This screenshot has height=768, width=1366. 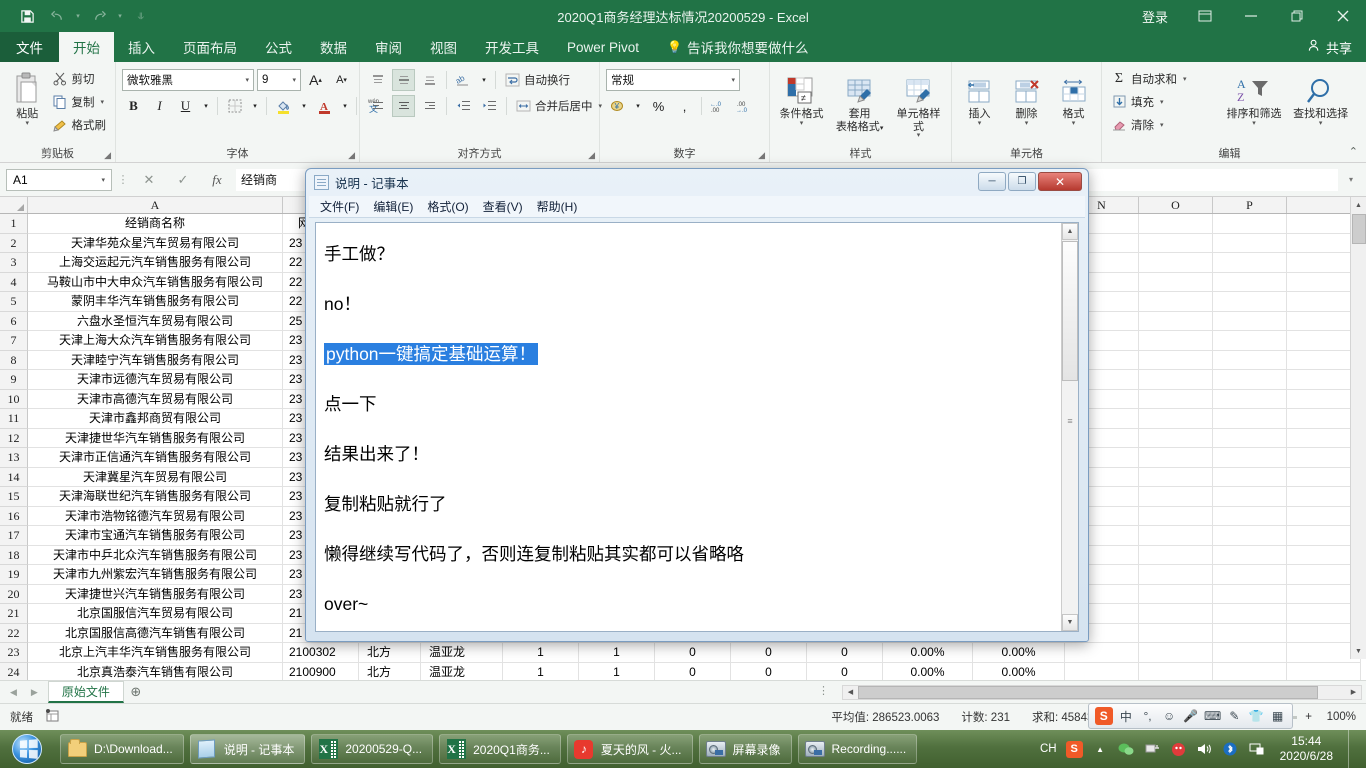 What do you see at coordinates (14, 224) in the screenshot?
I see `row-header: 1` at bounding box center [14, 224].